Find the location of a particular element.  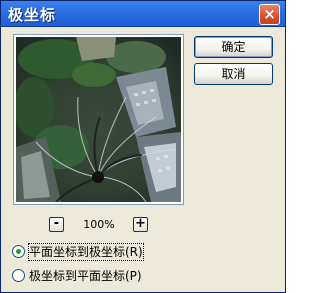

ok-button-label: 确定 is located at coordinates (233, 47).